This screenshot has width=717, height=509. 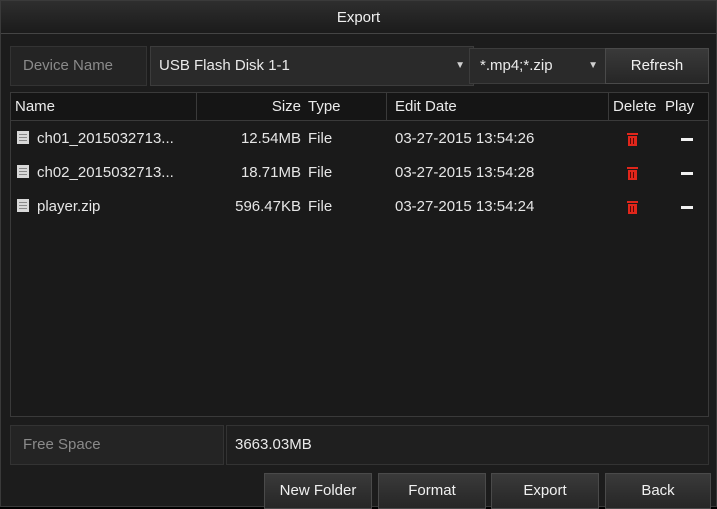 I want to click on column-header-delete: Delete, so click(x=635, y=106).